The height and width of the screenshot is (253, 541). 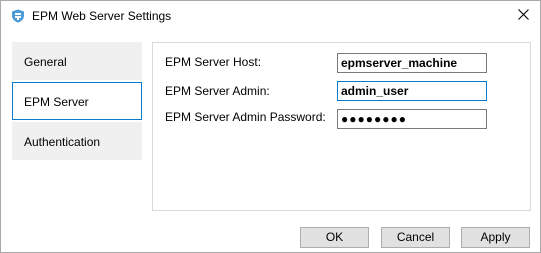 I want to click on host-input, so click(x=412, y=63).